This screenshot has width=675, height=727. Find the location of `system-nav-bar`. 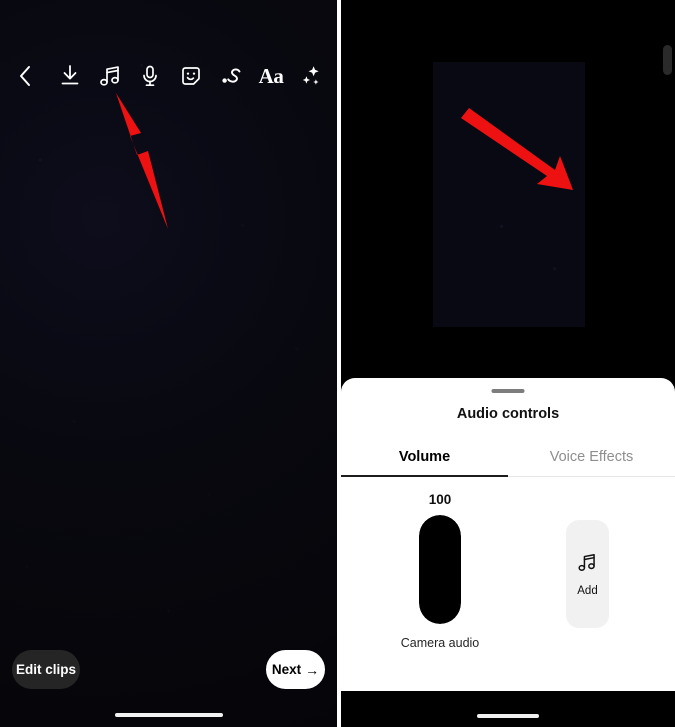

system-nav-bar is located at coordinates (508, 709).